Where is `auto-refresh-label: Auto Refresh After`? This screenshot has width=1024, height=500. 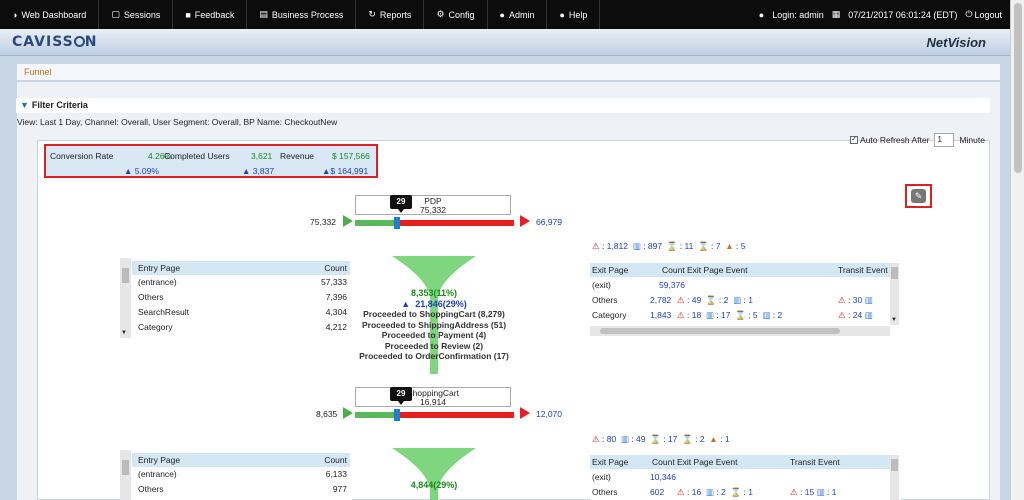 auto-refresh-label: Auto Refresh After is located at coordinates (895, 140).